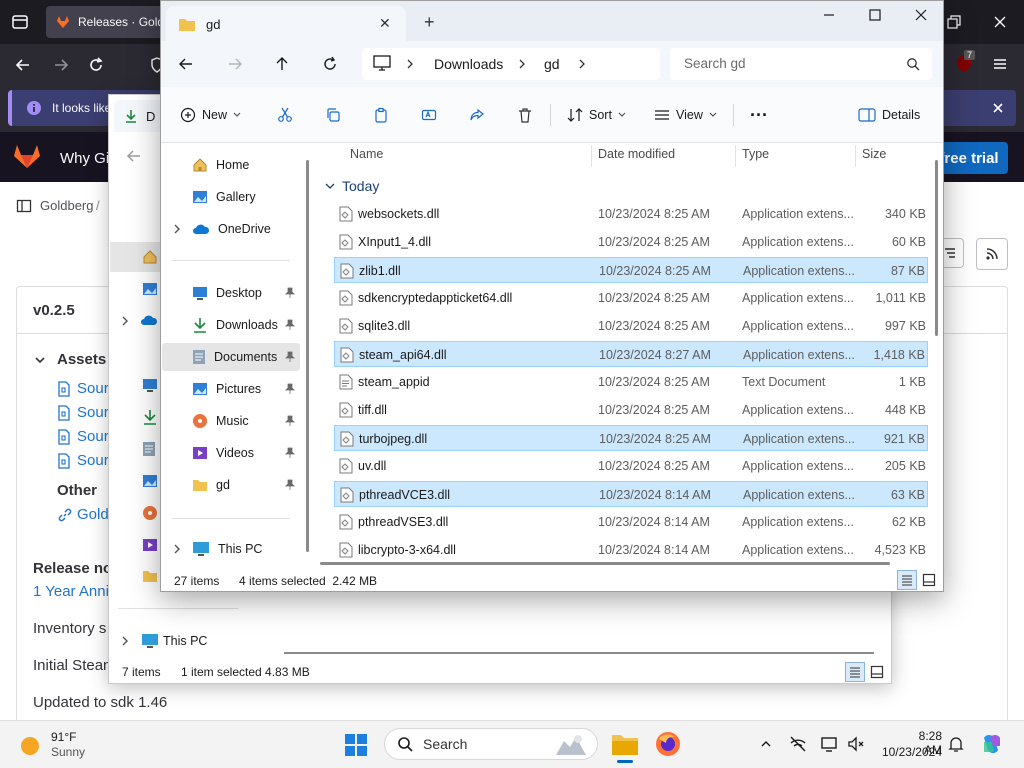 The image size is (1024, 768). Describe the element at coordinates (224, 197) in the screenshot. I see `nav-item-gallery: Gallery` at that location.